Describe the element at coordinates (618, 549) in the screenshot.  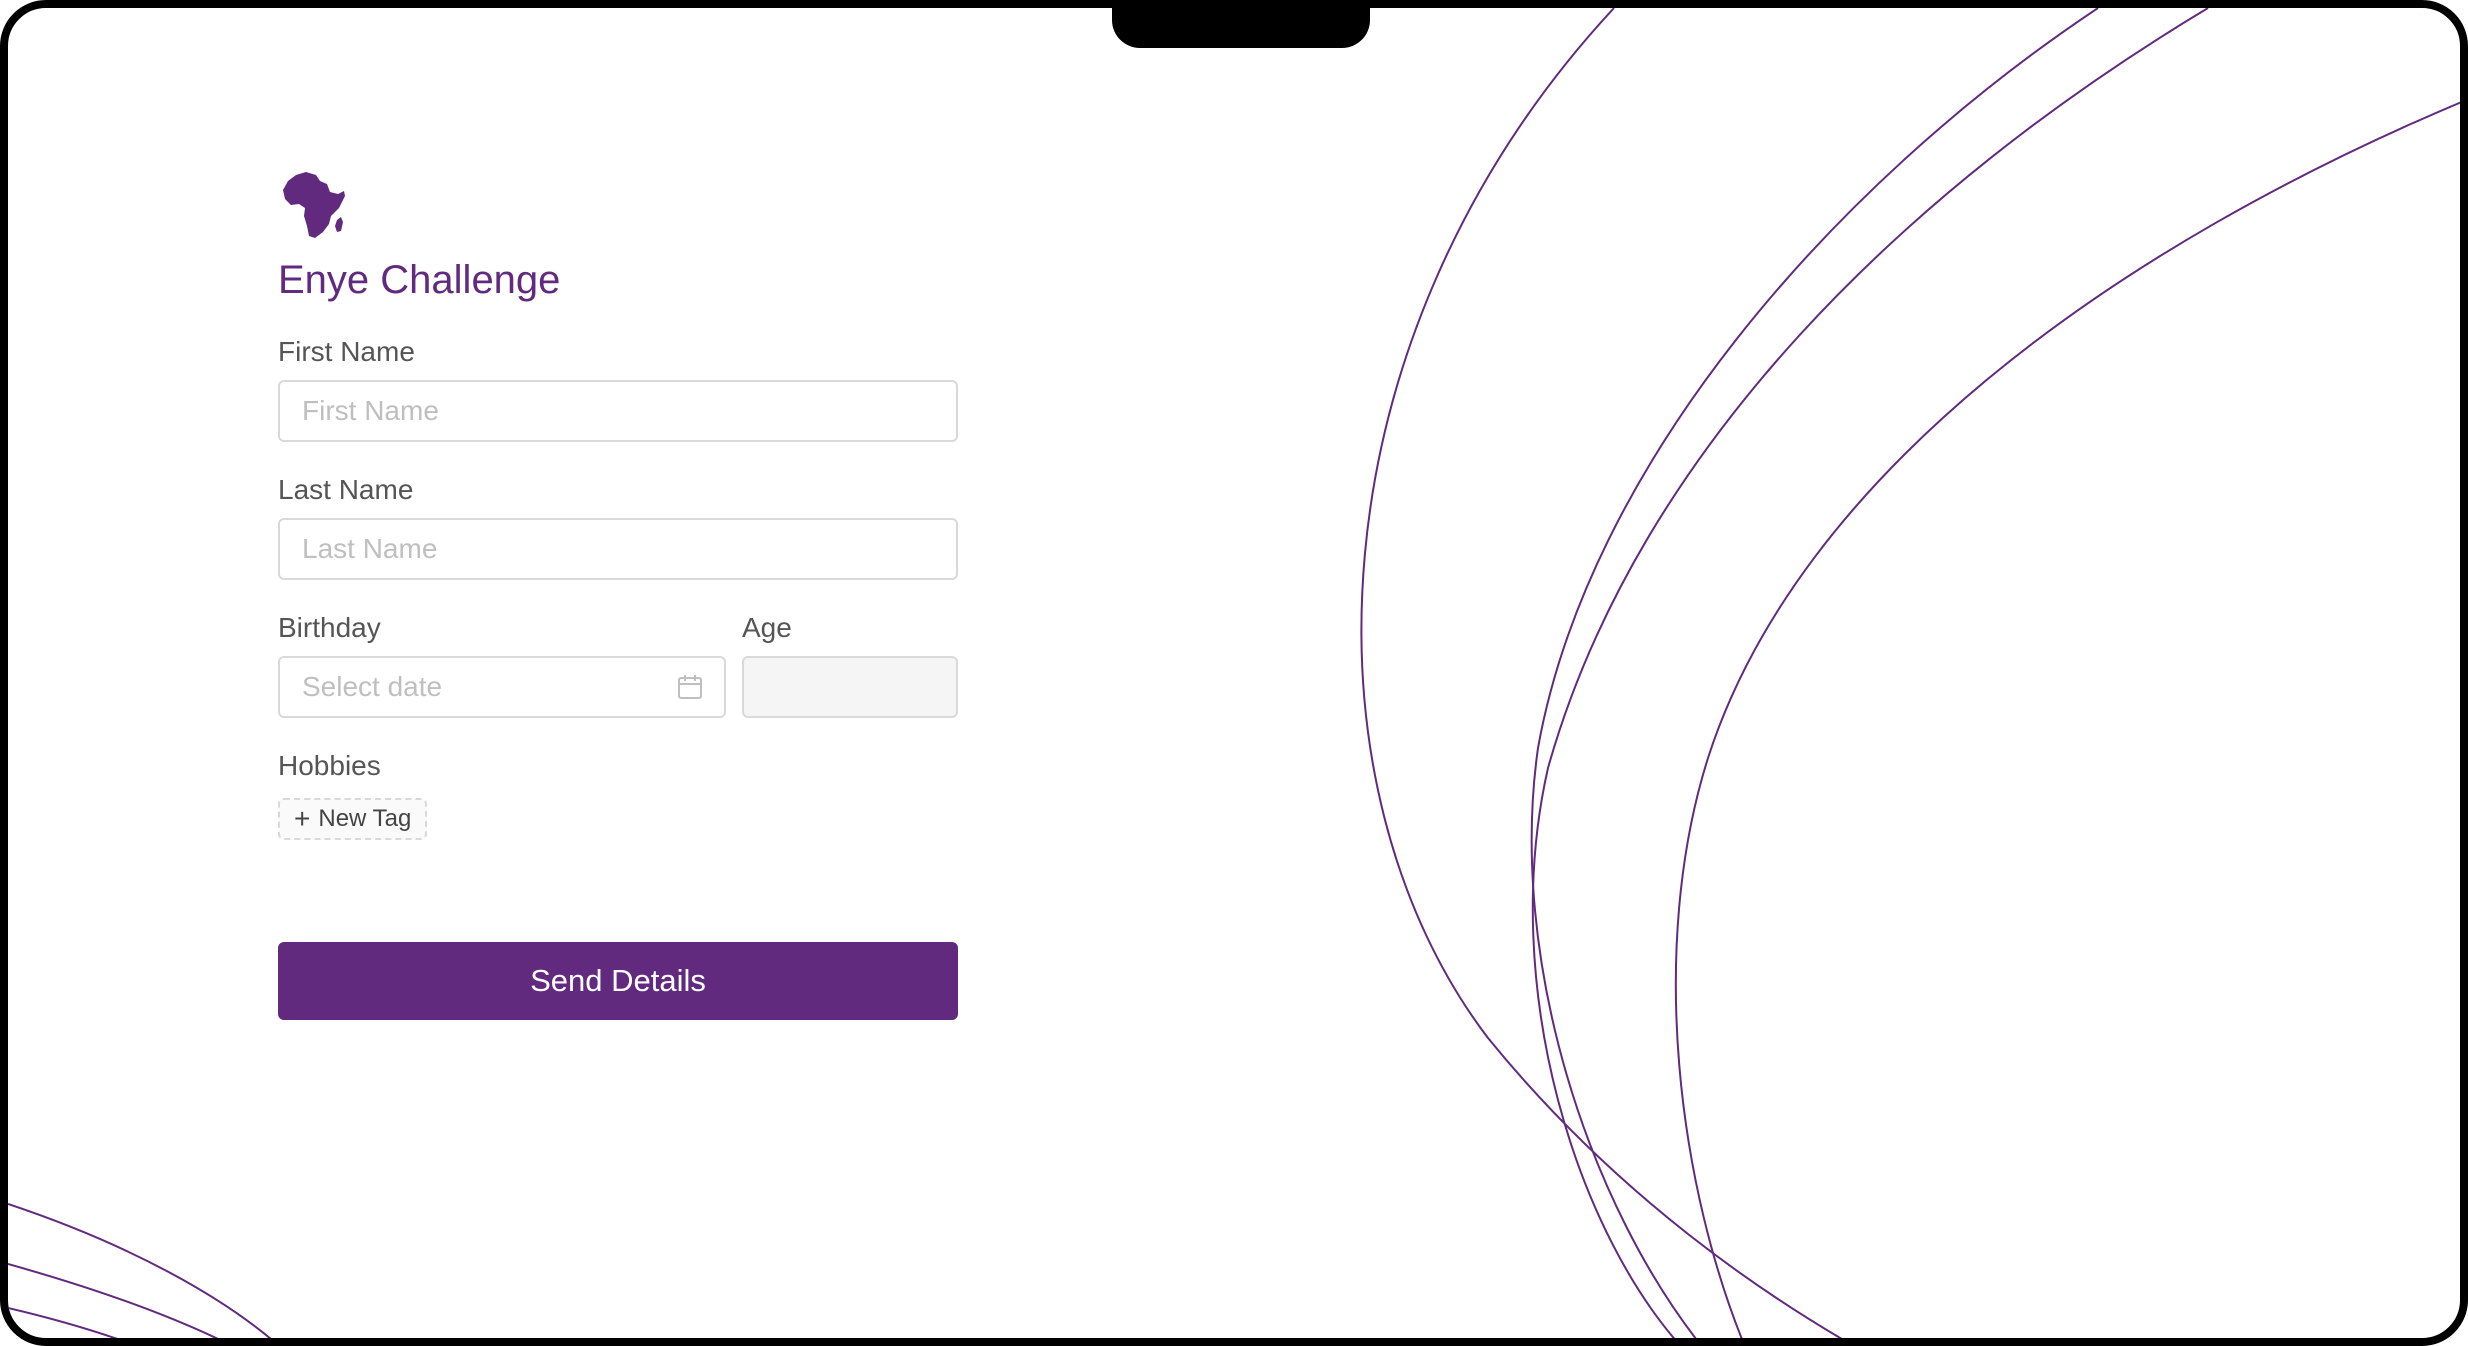
I see `last-name-input` at that location.